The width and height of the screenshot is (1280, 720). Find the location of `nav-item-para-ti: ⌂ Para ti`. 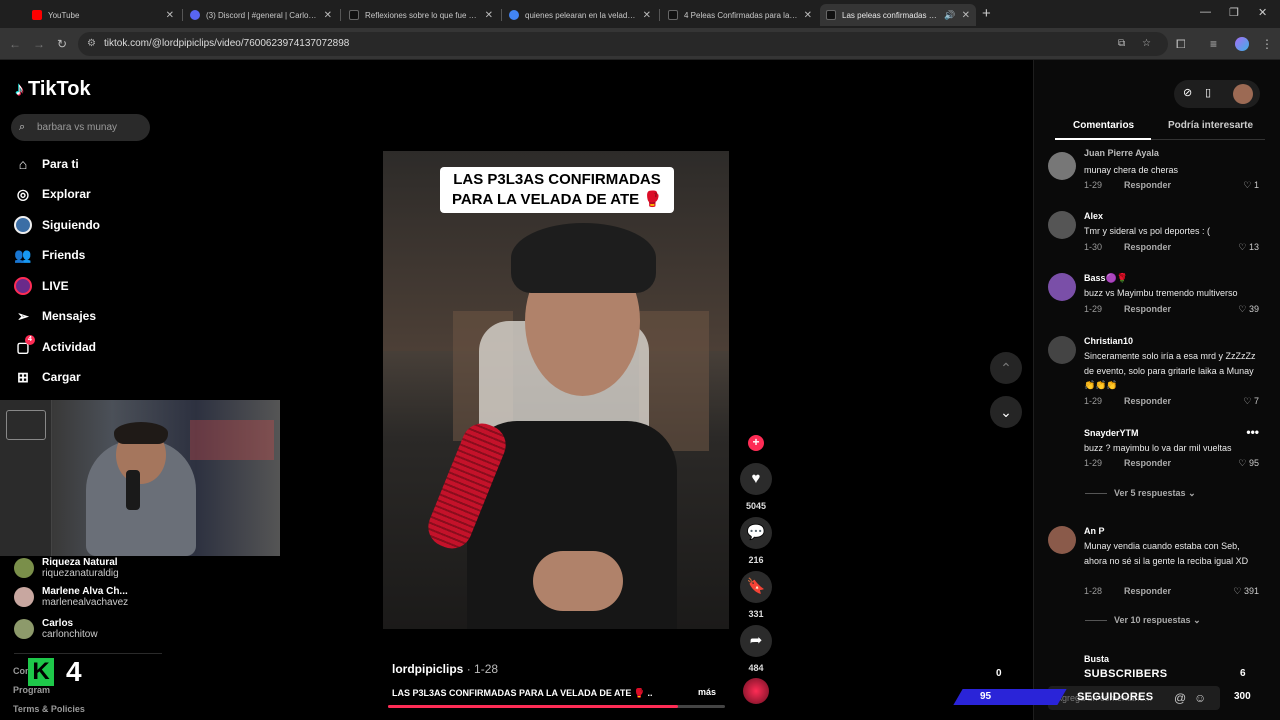

nav-item-para-ti: ⌂ Para ti is located at coordinates (46, 164).